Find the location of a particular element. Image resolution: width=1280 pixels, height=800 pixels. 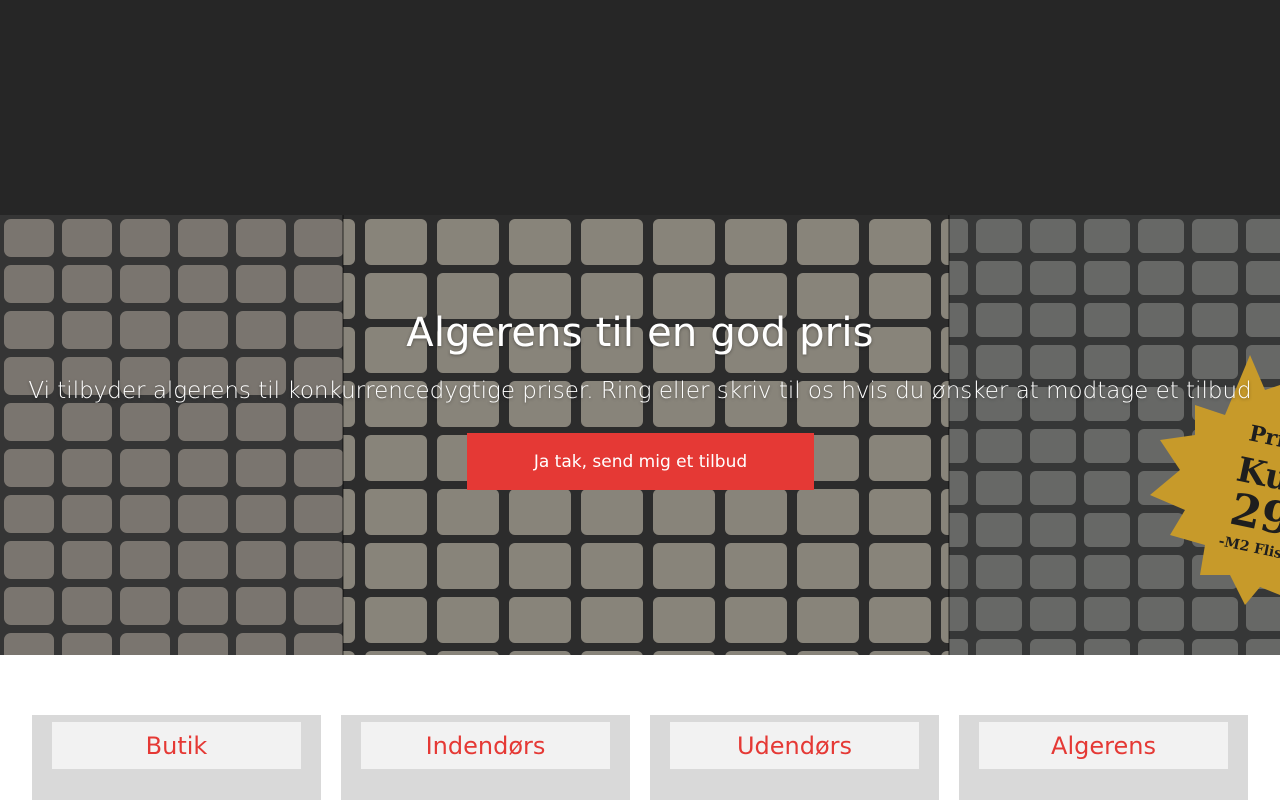

request-quote-button: Ja tak, send mig et tilbud is located at coordinates (640, 461).